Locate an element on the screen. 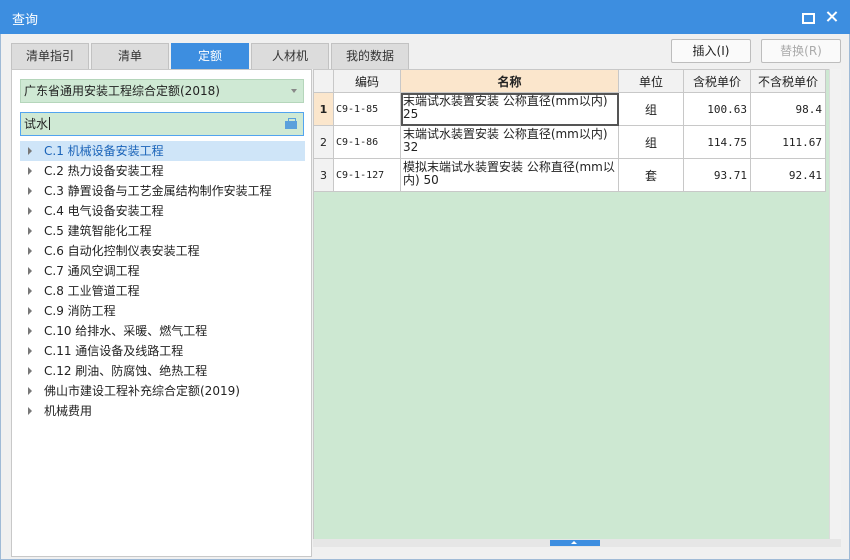  tree-item-label: 佛山市建设工程补充综合定额(2019) is located at coordinates (142, 391).